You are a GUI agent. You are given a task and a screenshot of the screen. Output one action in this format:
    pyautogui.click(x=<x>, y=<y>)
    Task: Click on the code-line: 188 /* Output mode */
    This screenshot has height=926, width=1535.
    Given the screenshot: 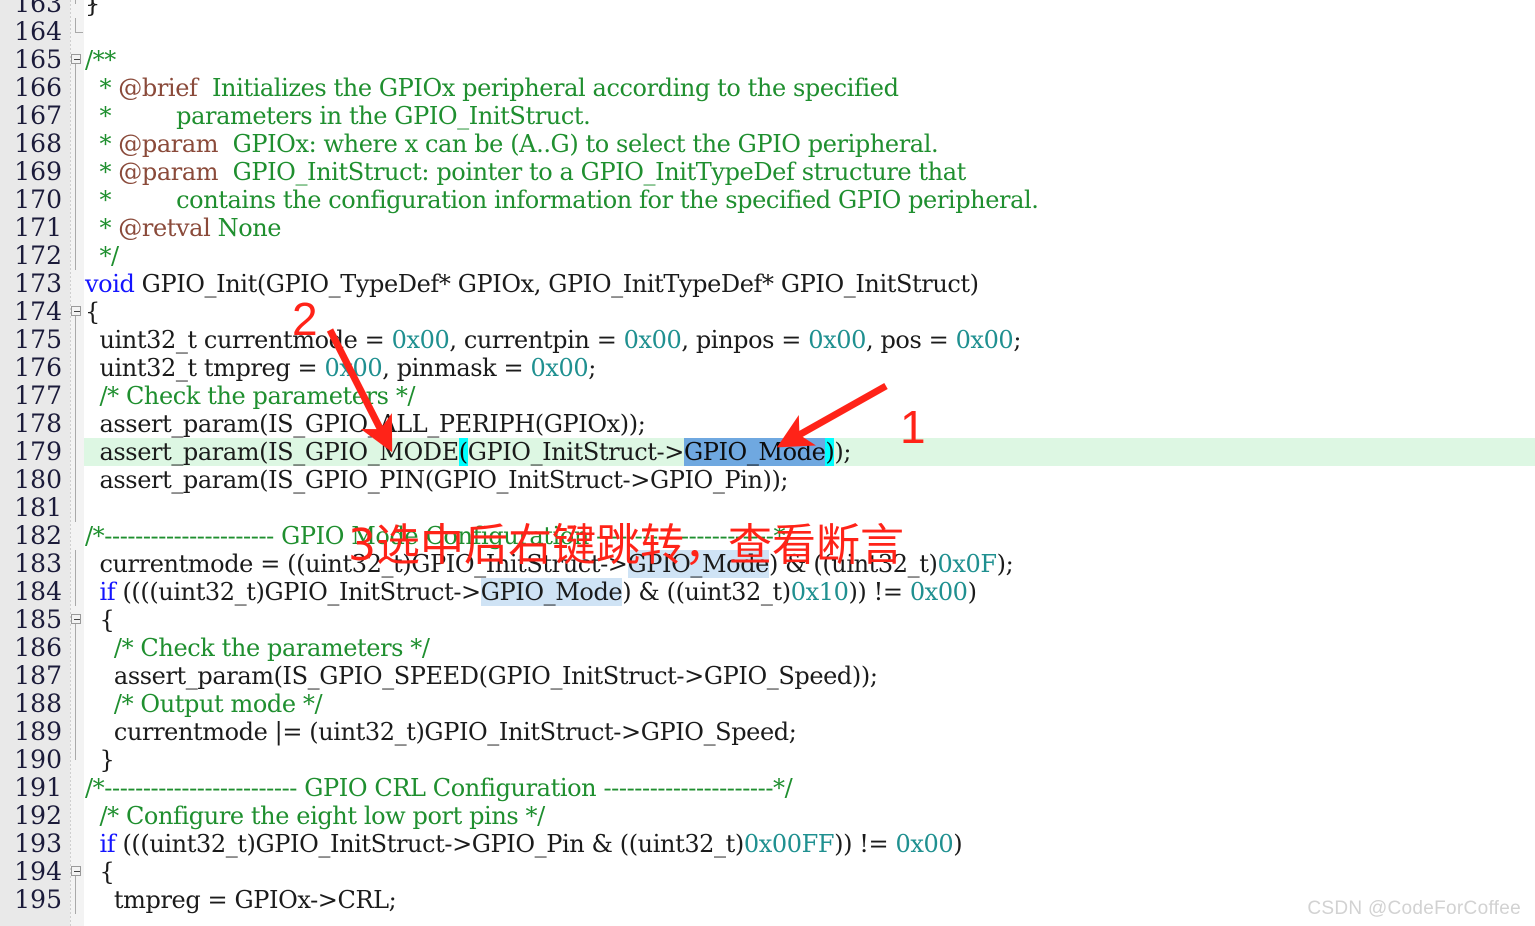 What is the action you would take?
    pyautogui.click(x=767, y=704)
    